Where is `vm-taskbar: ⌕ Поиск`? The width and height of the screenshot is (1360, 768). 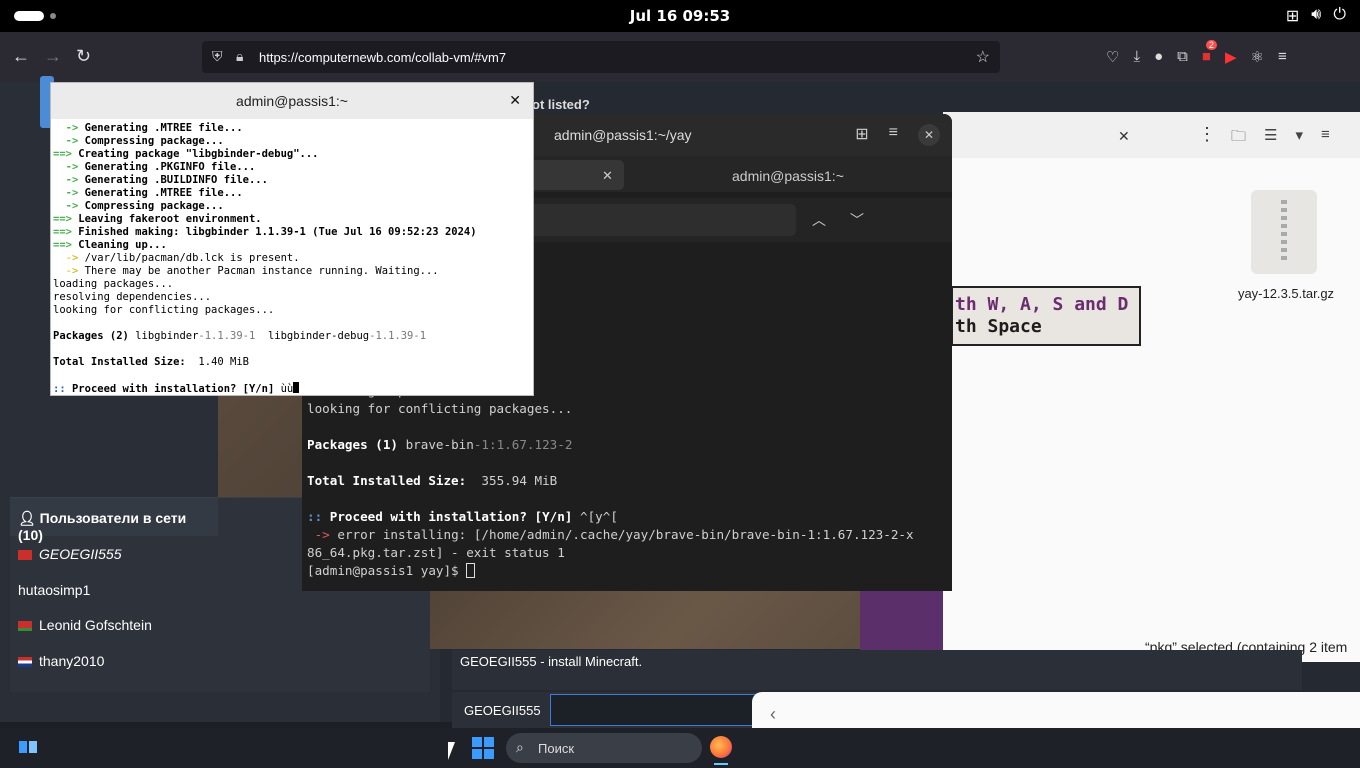 vm-taskbar: ⌕ Поиск is located at coordinates (680, 748).